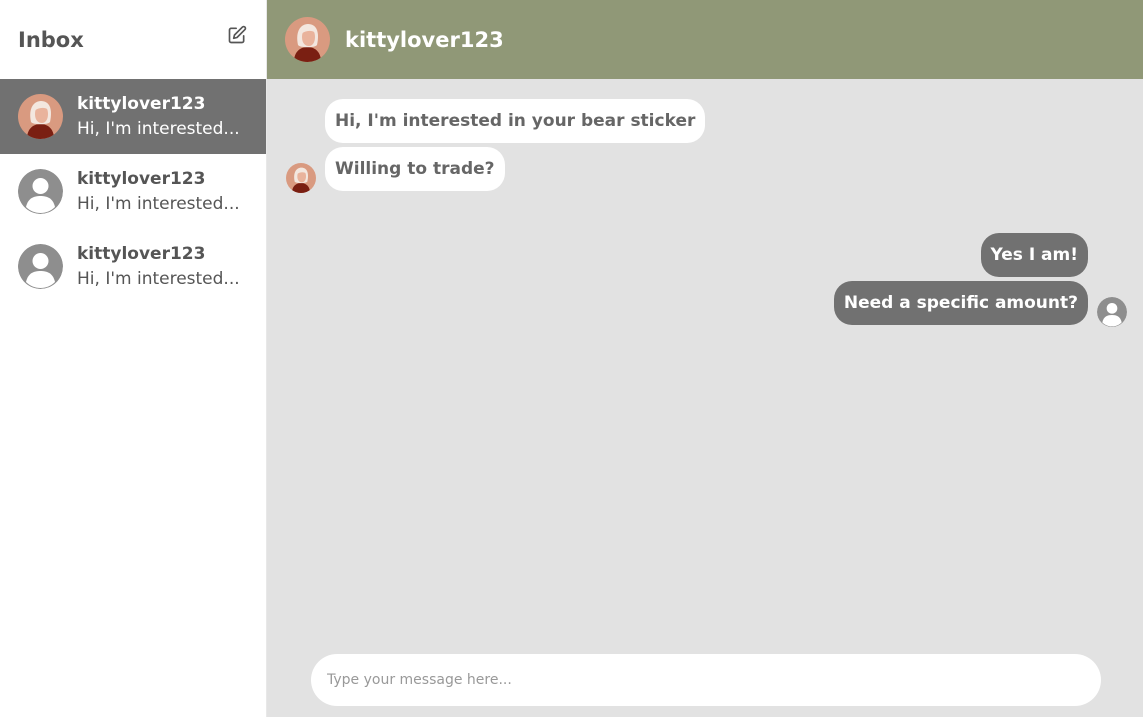  Describe the element at coordinates (424, 40) in the screenshot. I see `chat-contact-name: kittylover123` at that location.